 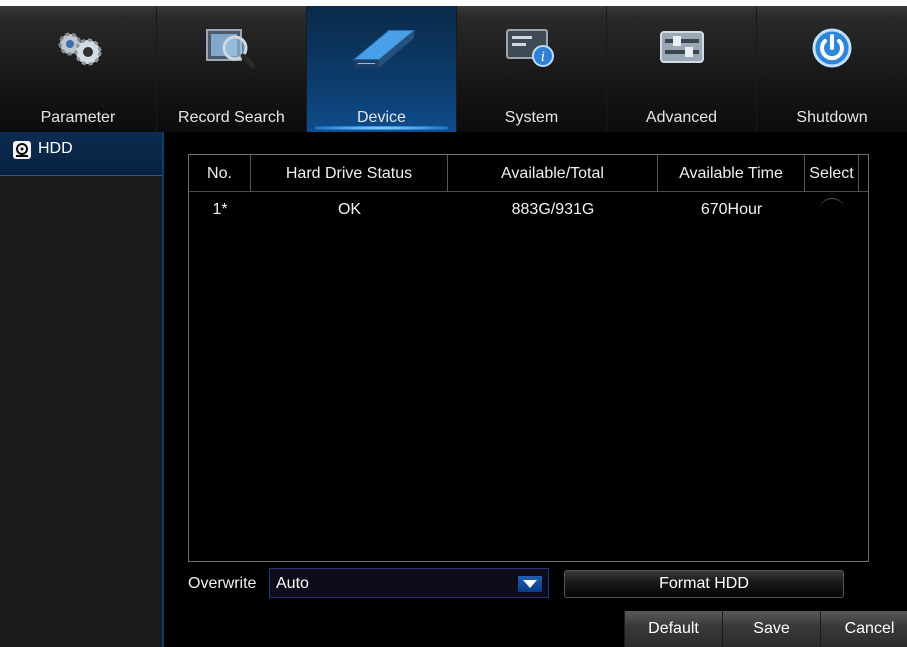 I want to click on tab-advanced: Advanced, so click(x=682, y=69).